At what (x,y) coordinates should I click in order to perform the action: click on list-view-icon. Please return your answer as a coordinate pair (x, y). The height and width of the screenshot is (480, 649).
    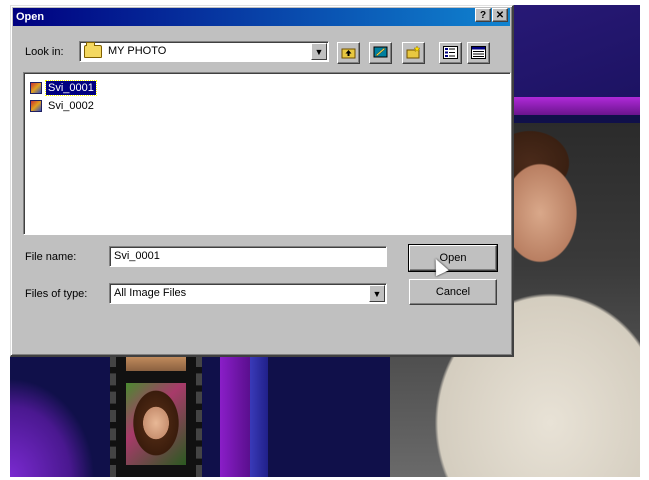
    Looking at the image, I should click on (450, 52).